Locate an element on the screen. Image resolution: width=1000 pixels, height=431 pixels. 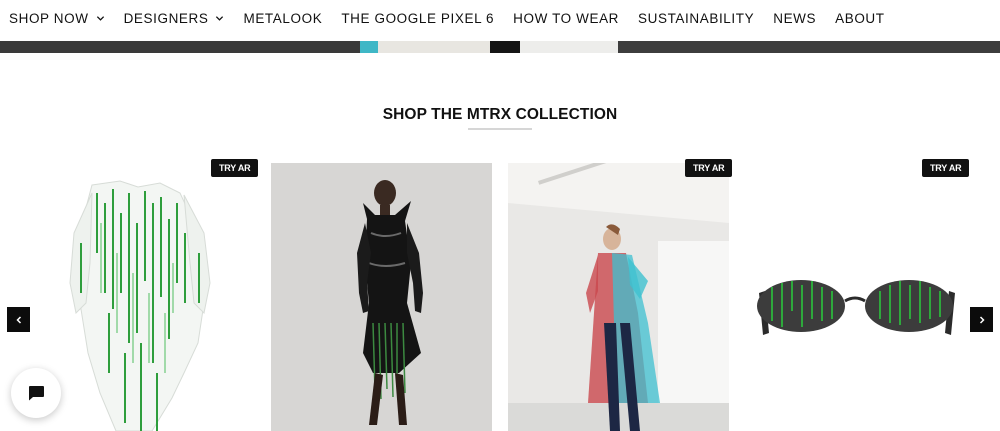
carousel-next-button is located at coordinates (981, 319).